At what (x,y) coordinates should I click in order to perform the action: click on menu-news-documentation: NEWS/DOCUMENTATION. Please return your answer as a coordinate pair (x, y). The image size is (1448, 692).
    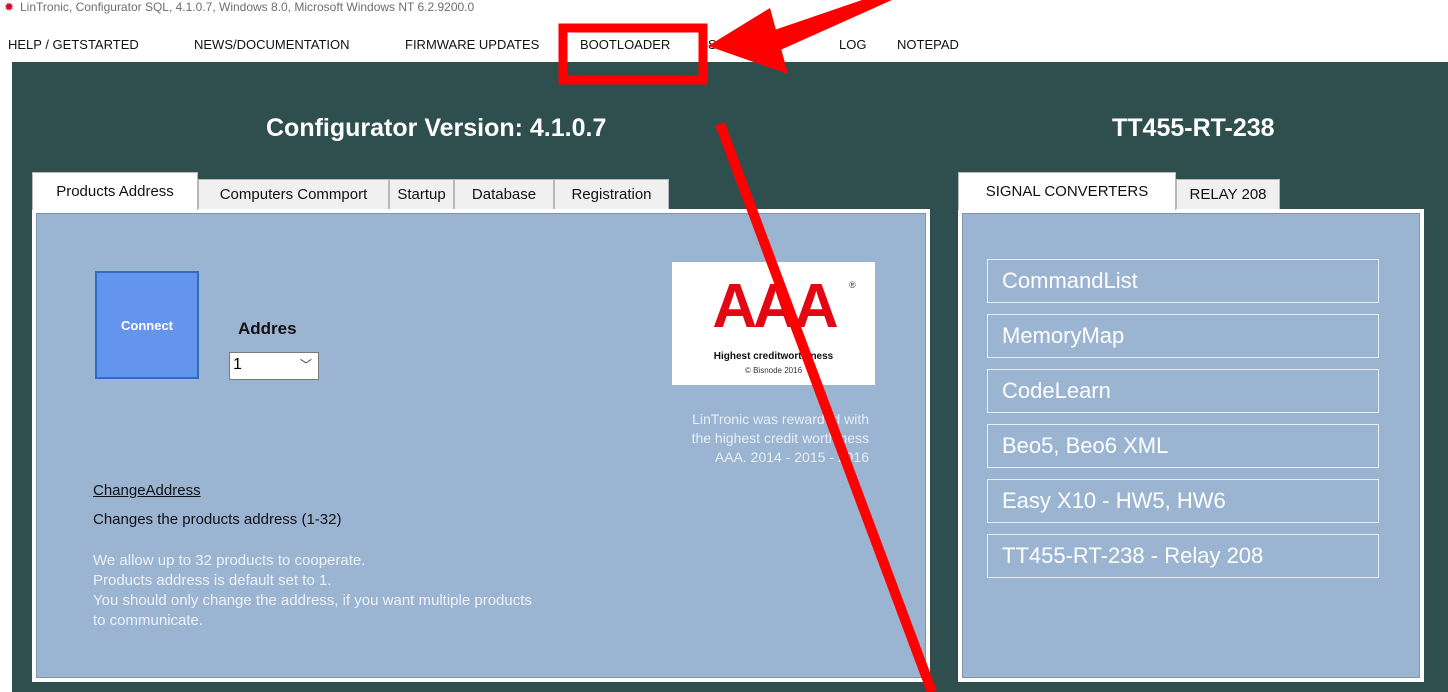
    Looking at the image, I should click on (272, 44).